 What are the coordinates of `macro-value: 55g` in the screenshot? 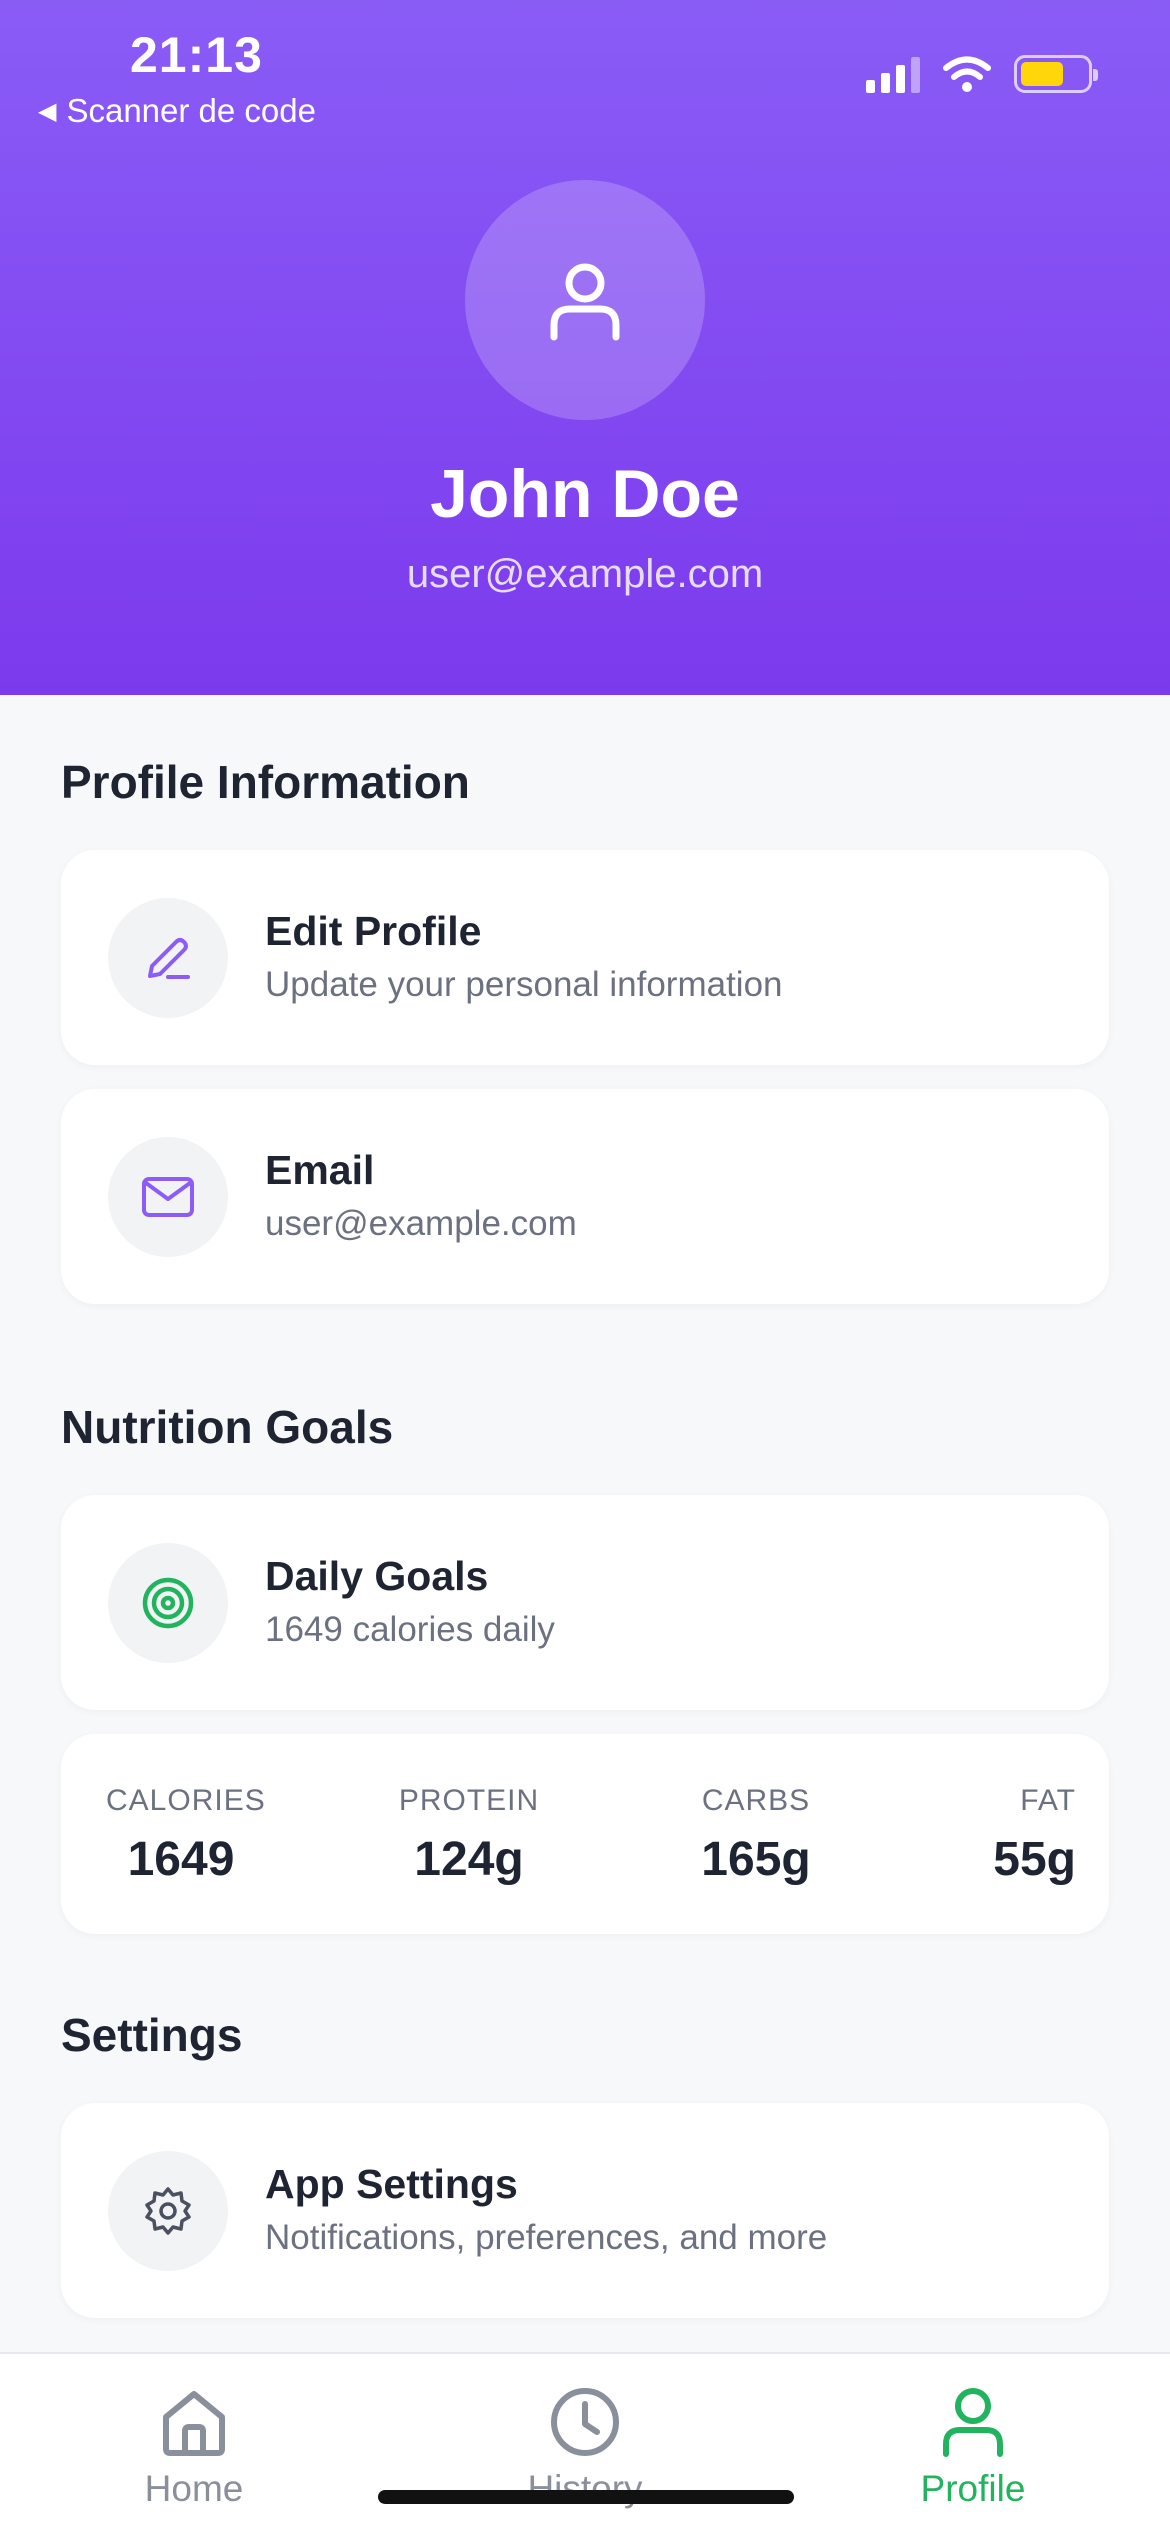 It's located at (1034, 1859).